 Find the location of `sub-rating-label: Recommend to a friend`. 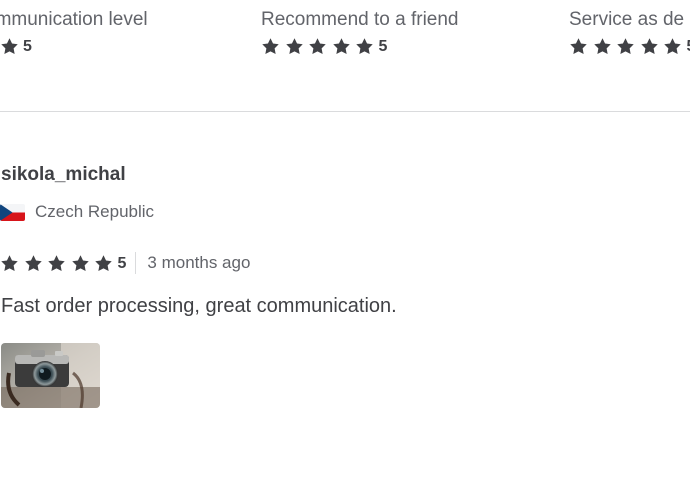

sub-rating-label: Recommend to a friend is located at coordinates (360, 19).